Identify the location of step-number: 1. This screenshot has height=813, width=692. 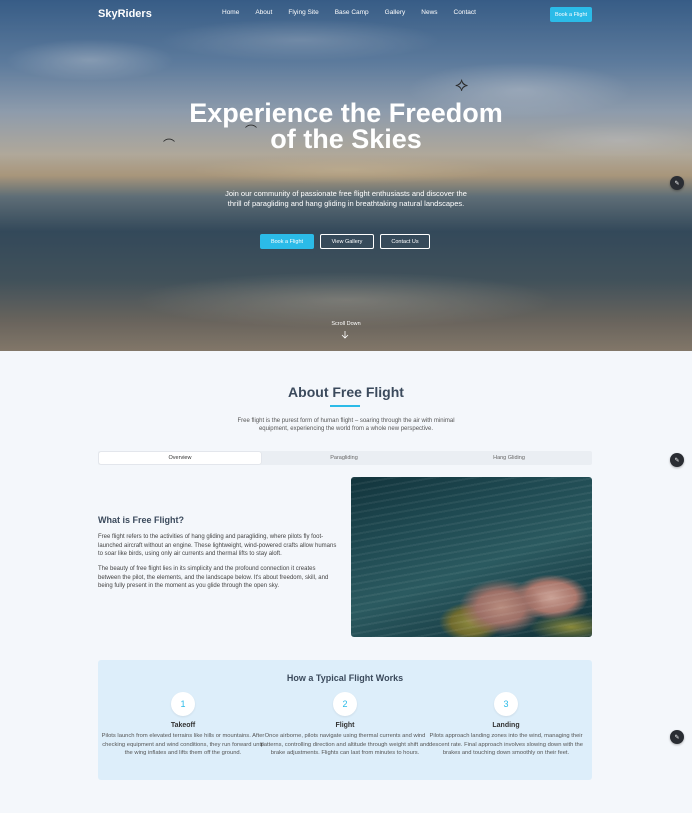
(183, 704).